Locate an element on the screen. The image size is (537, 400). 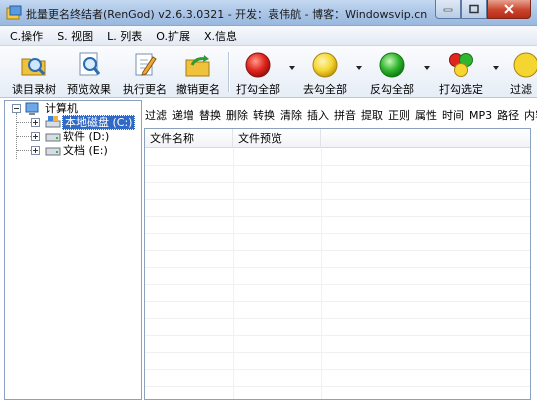
folder-undo-icon is located at coordinates (197, 66).